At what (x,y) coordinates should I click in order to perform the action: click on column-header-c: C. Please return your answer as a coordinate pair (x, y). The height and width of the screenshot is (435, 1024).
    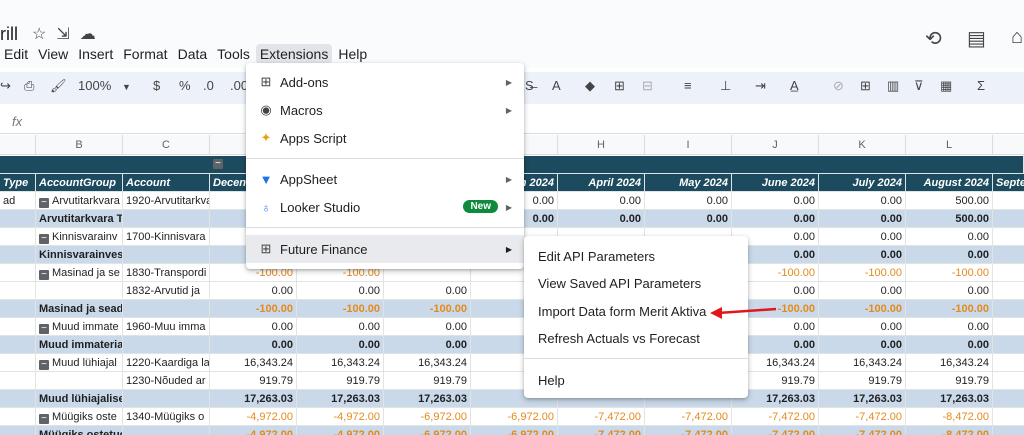
    Looking at the image, I should click on (166, 145).